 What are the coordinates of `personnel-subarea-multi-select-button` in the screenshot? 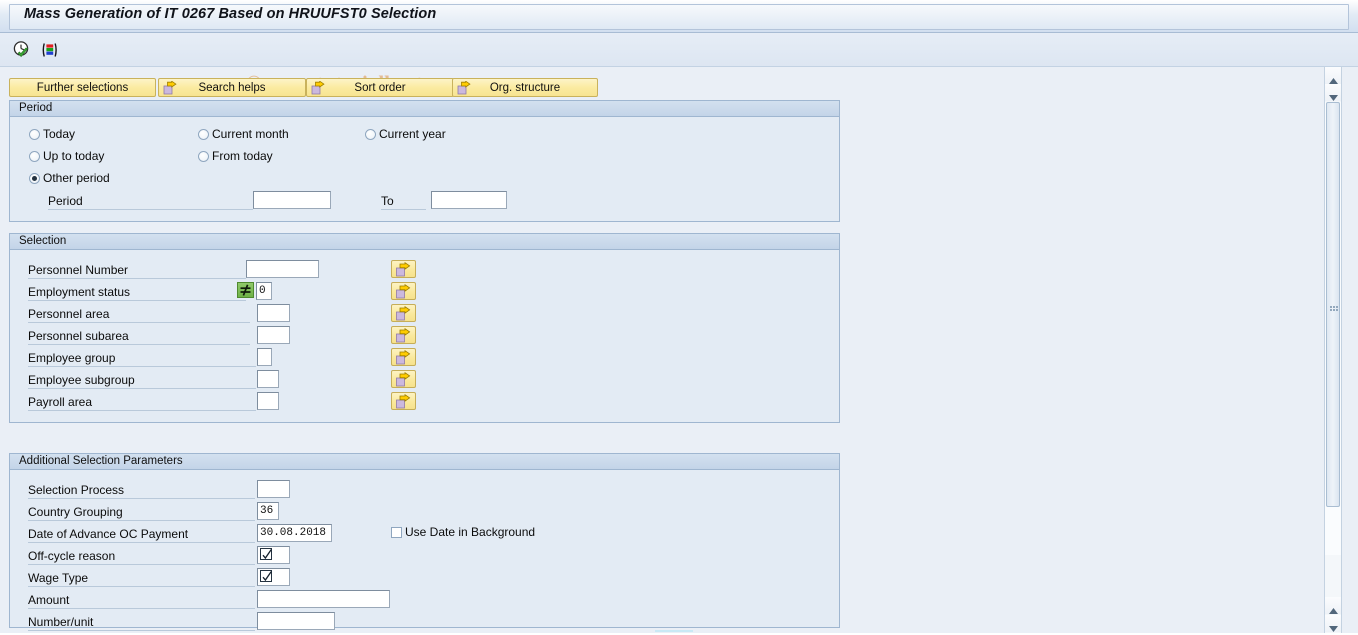 It's located at (403, 335).